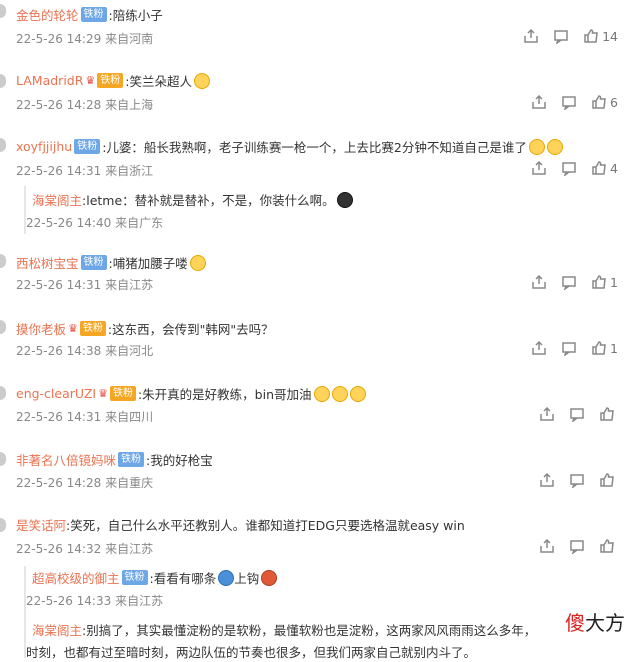 Image resolution: width=640 pixels, height=662 pixels. I want to click on reply: 海棠阁主 :letme：替补就是替补，不是，你装什么啊。, so click(192, 199).